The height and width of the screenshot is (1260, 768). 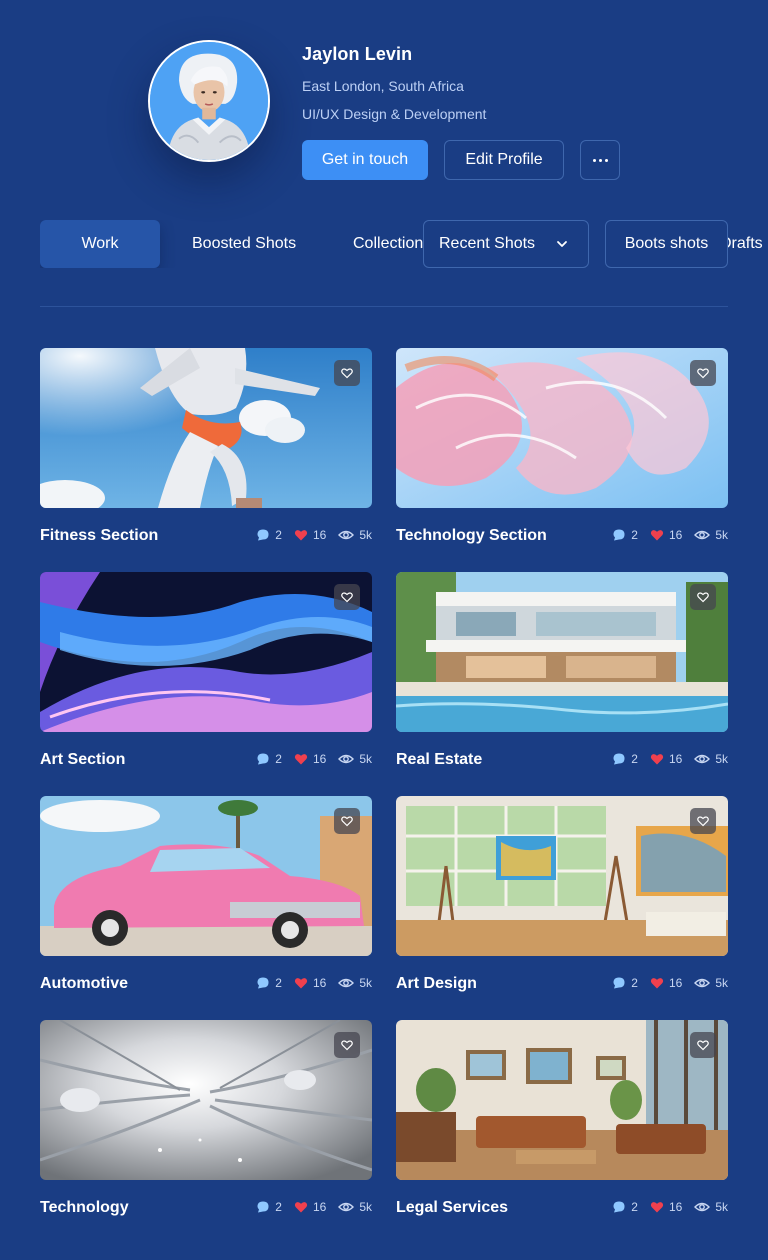 I want to click on edit-profile-button: Edit Profile, so click(x=504, y=160).